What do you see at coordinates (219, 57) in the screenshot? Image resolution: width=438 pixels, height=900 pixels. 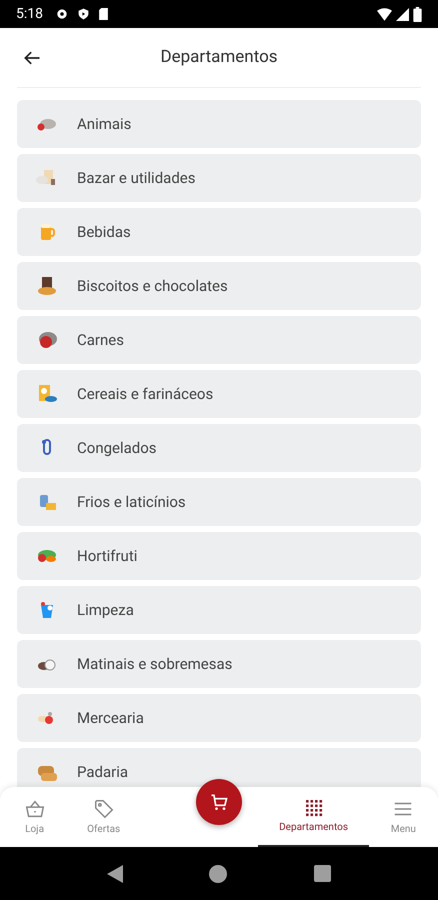 I see `page-title: Departamentos` at bounding box center [219, 57].